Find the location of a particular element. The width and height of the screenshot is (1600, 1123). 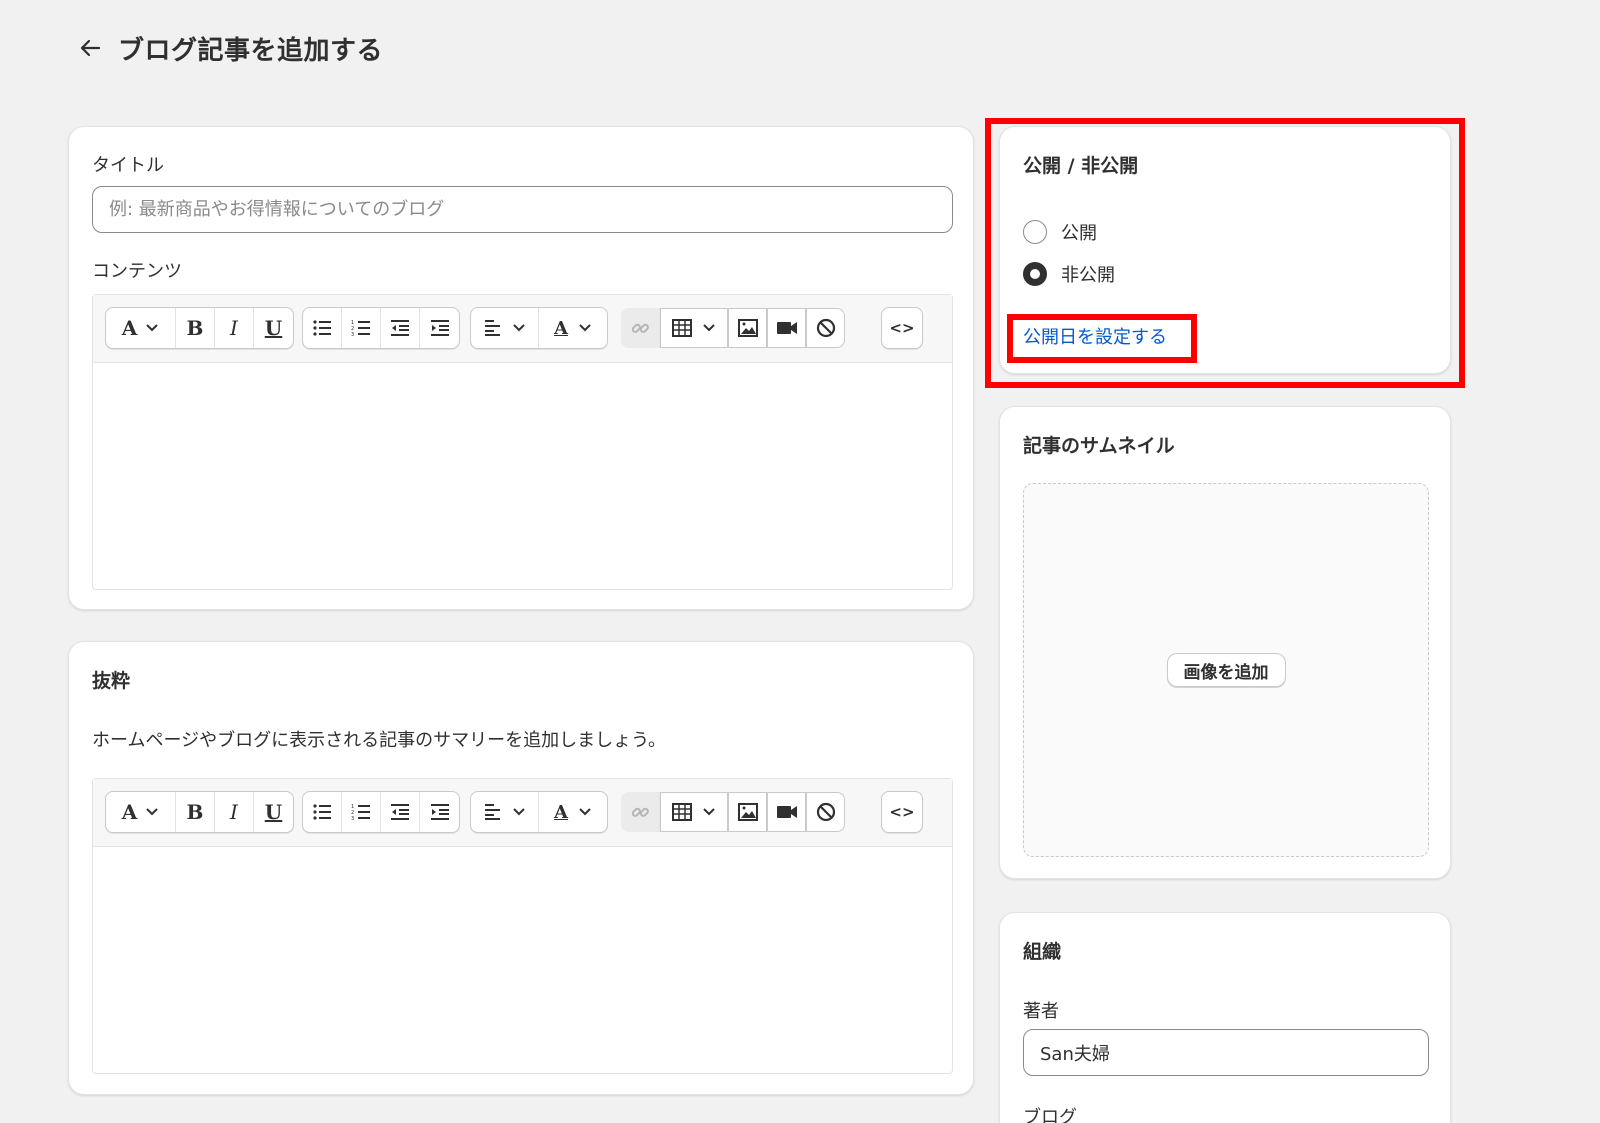

excerpt-description: ホームページやブログに表示される記事のサマリーを追加しましょう。 is located at coordinates (379, 740).